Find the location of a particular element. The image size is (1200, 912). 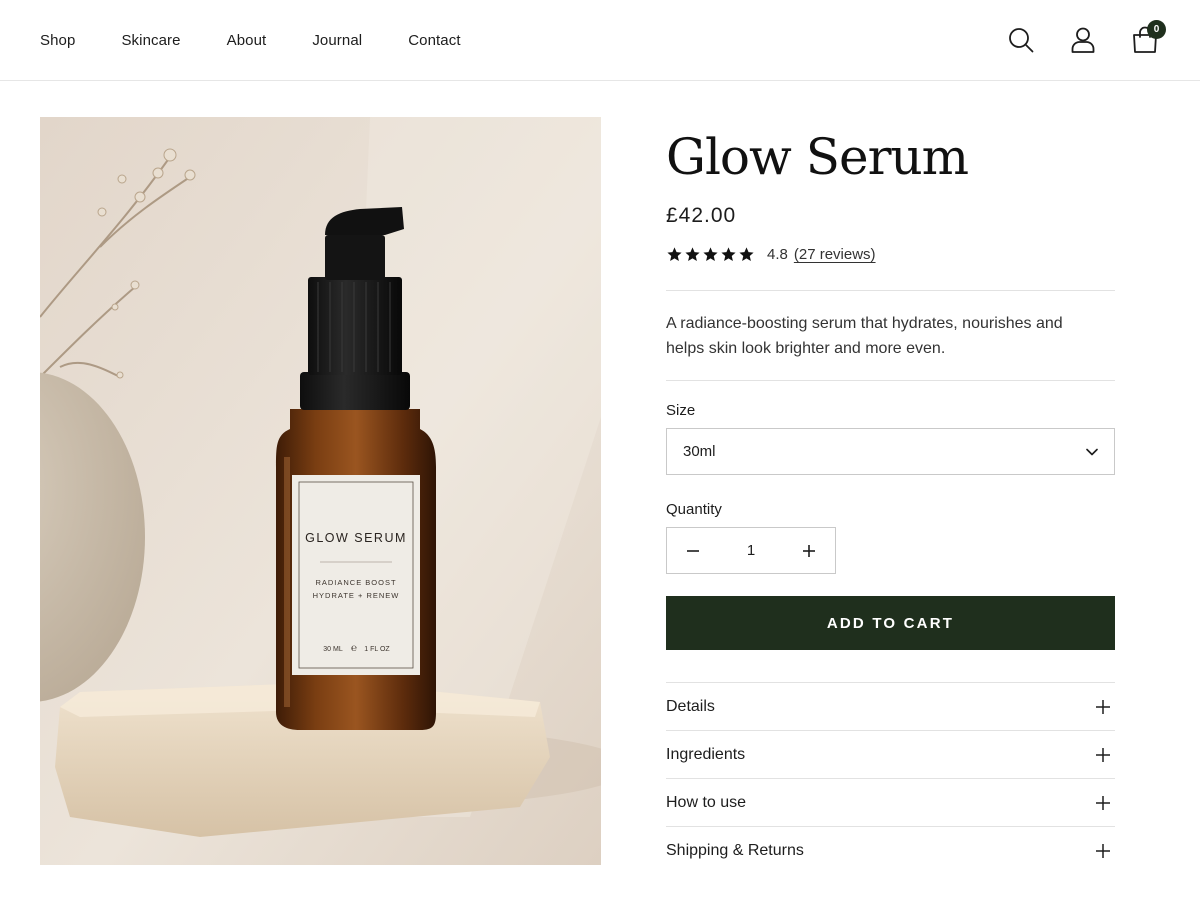

label-volume: 30 ML is located at coordinates (333, 649).